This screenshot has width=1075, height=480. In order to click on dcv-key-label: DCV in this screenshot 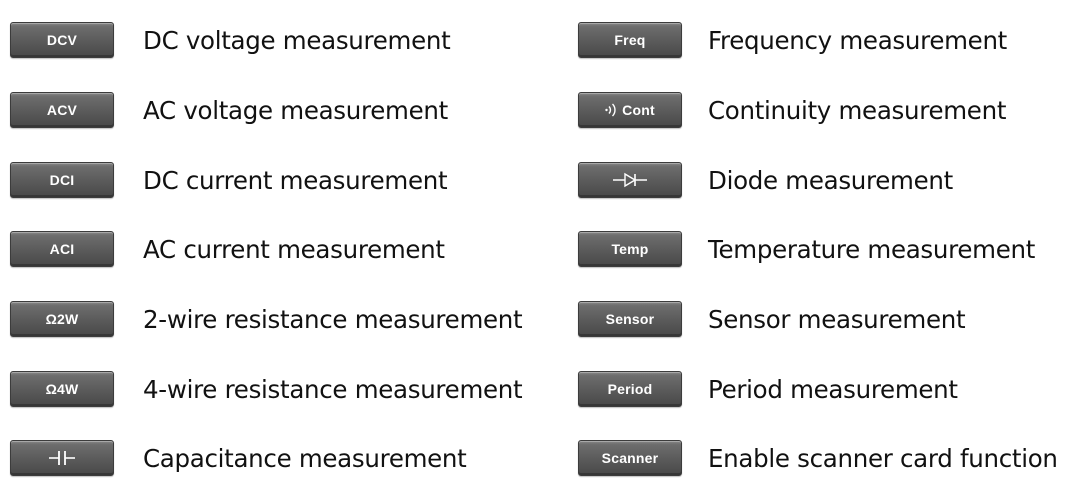, I will do `click(62, 40)`.